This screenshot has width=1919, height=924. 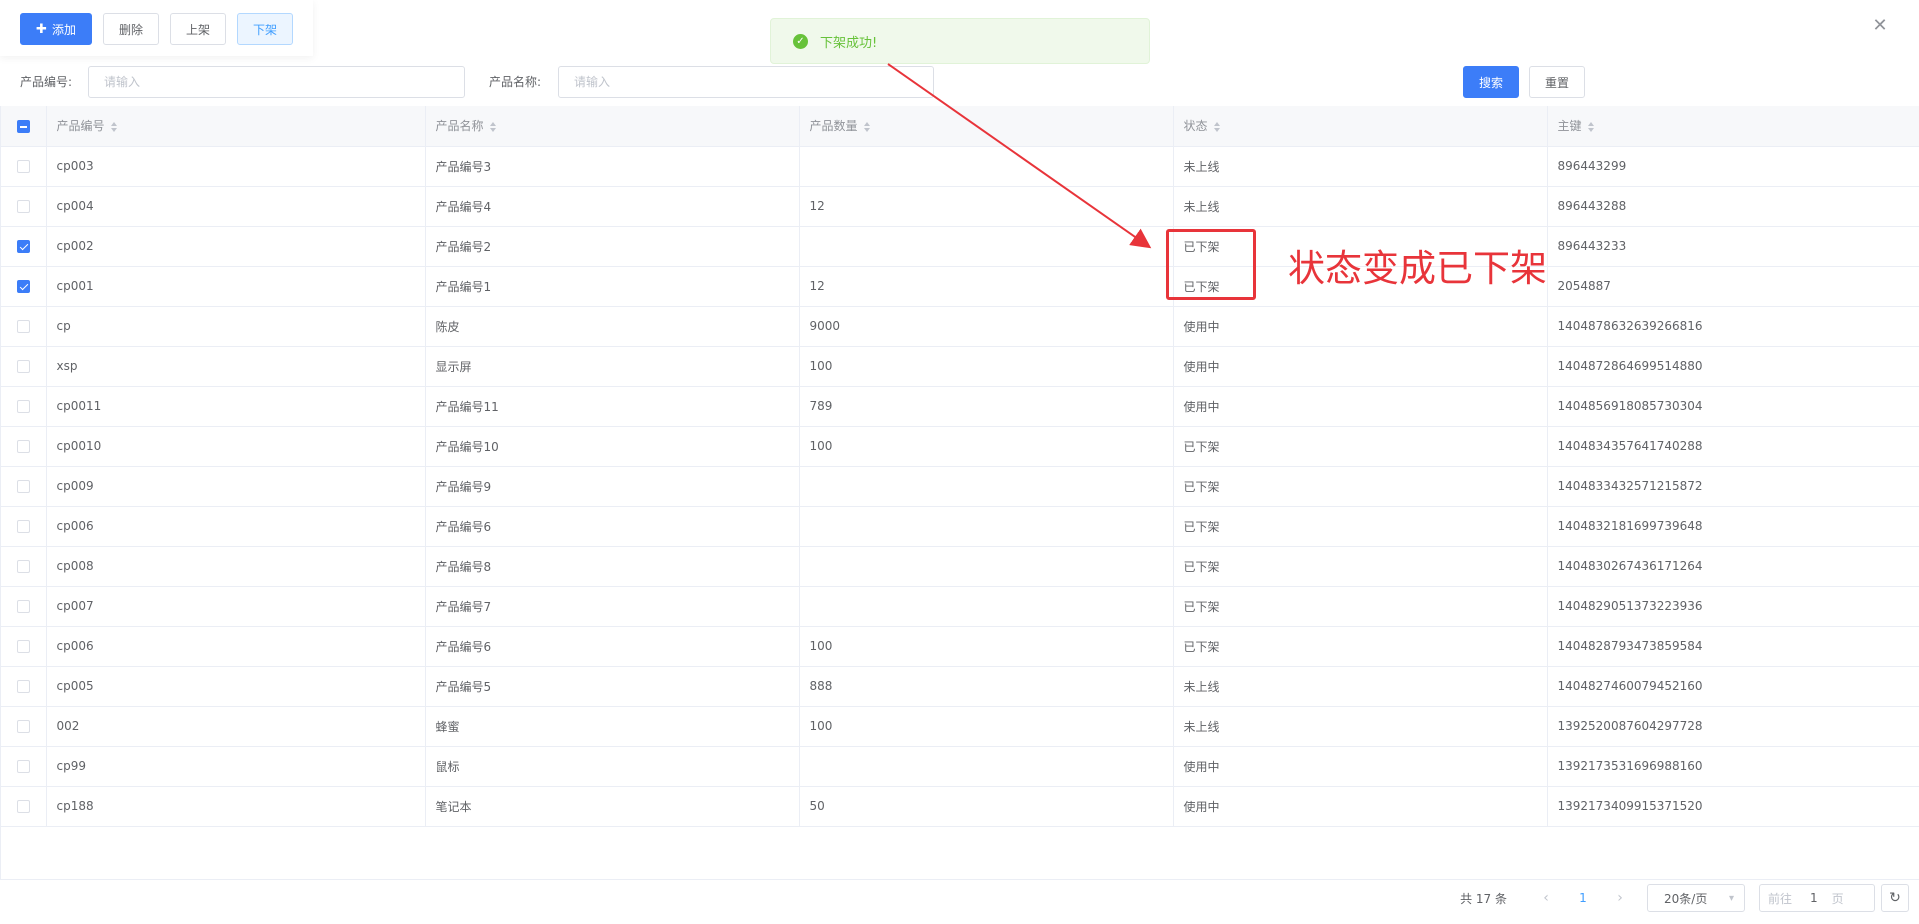 I want to click on column-header-key: 主键, so click(x=1733, y=126).